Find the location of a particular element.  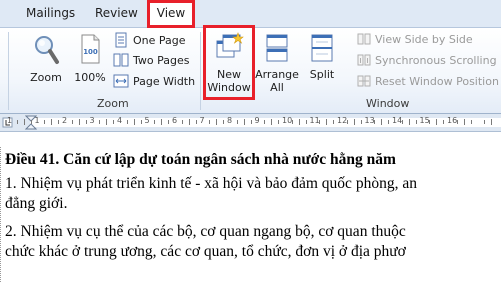

synchronous-scrolling-button: Synchronous Scrolling is located at coordinates (427, 60).